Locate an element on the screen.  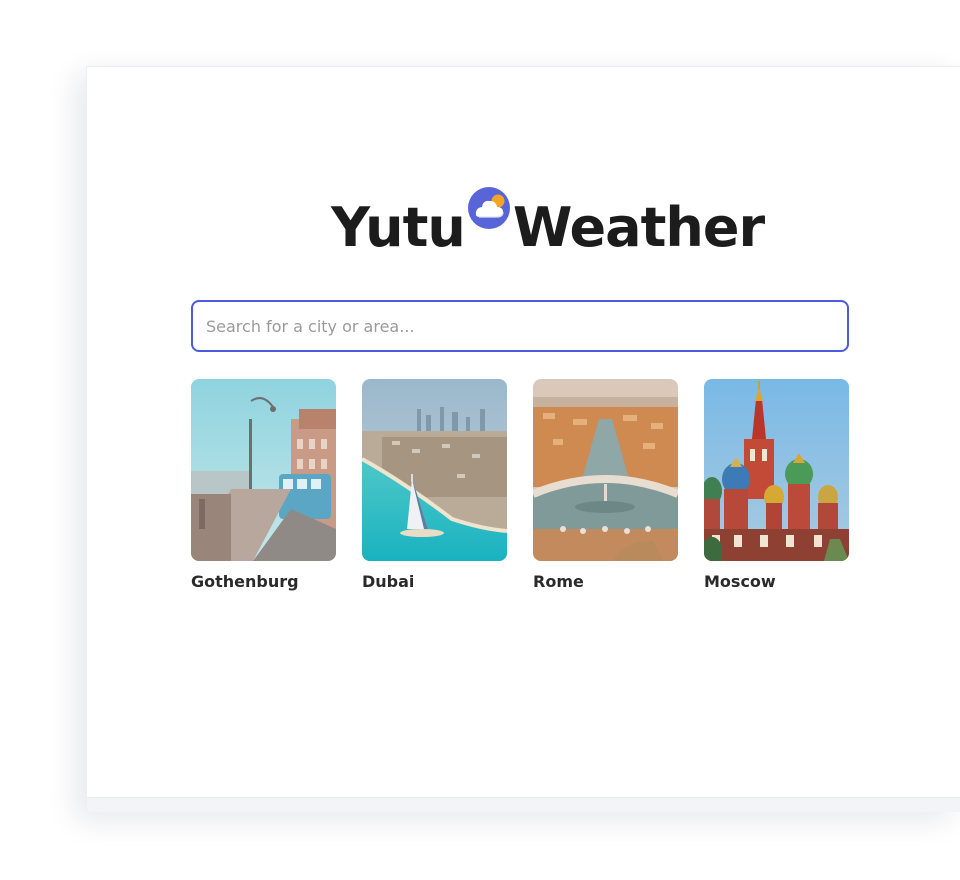
app-logo: Yutu Weather is located at coordinates (548, 222).